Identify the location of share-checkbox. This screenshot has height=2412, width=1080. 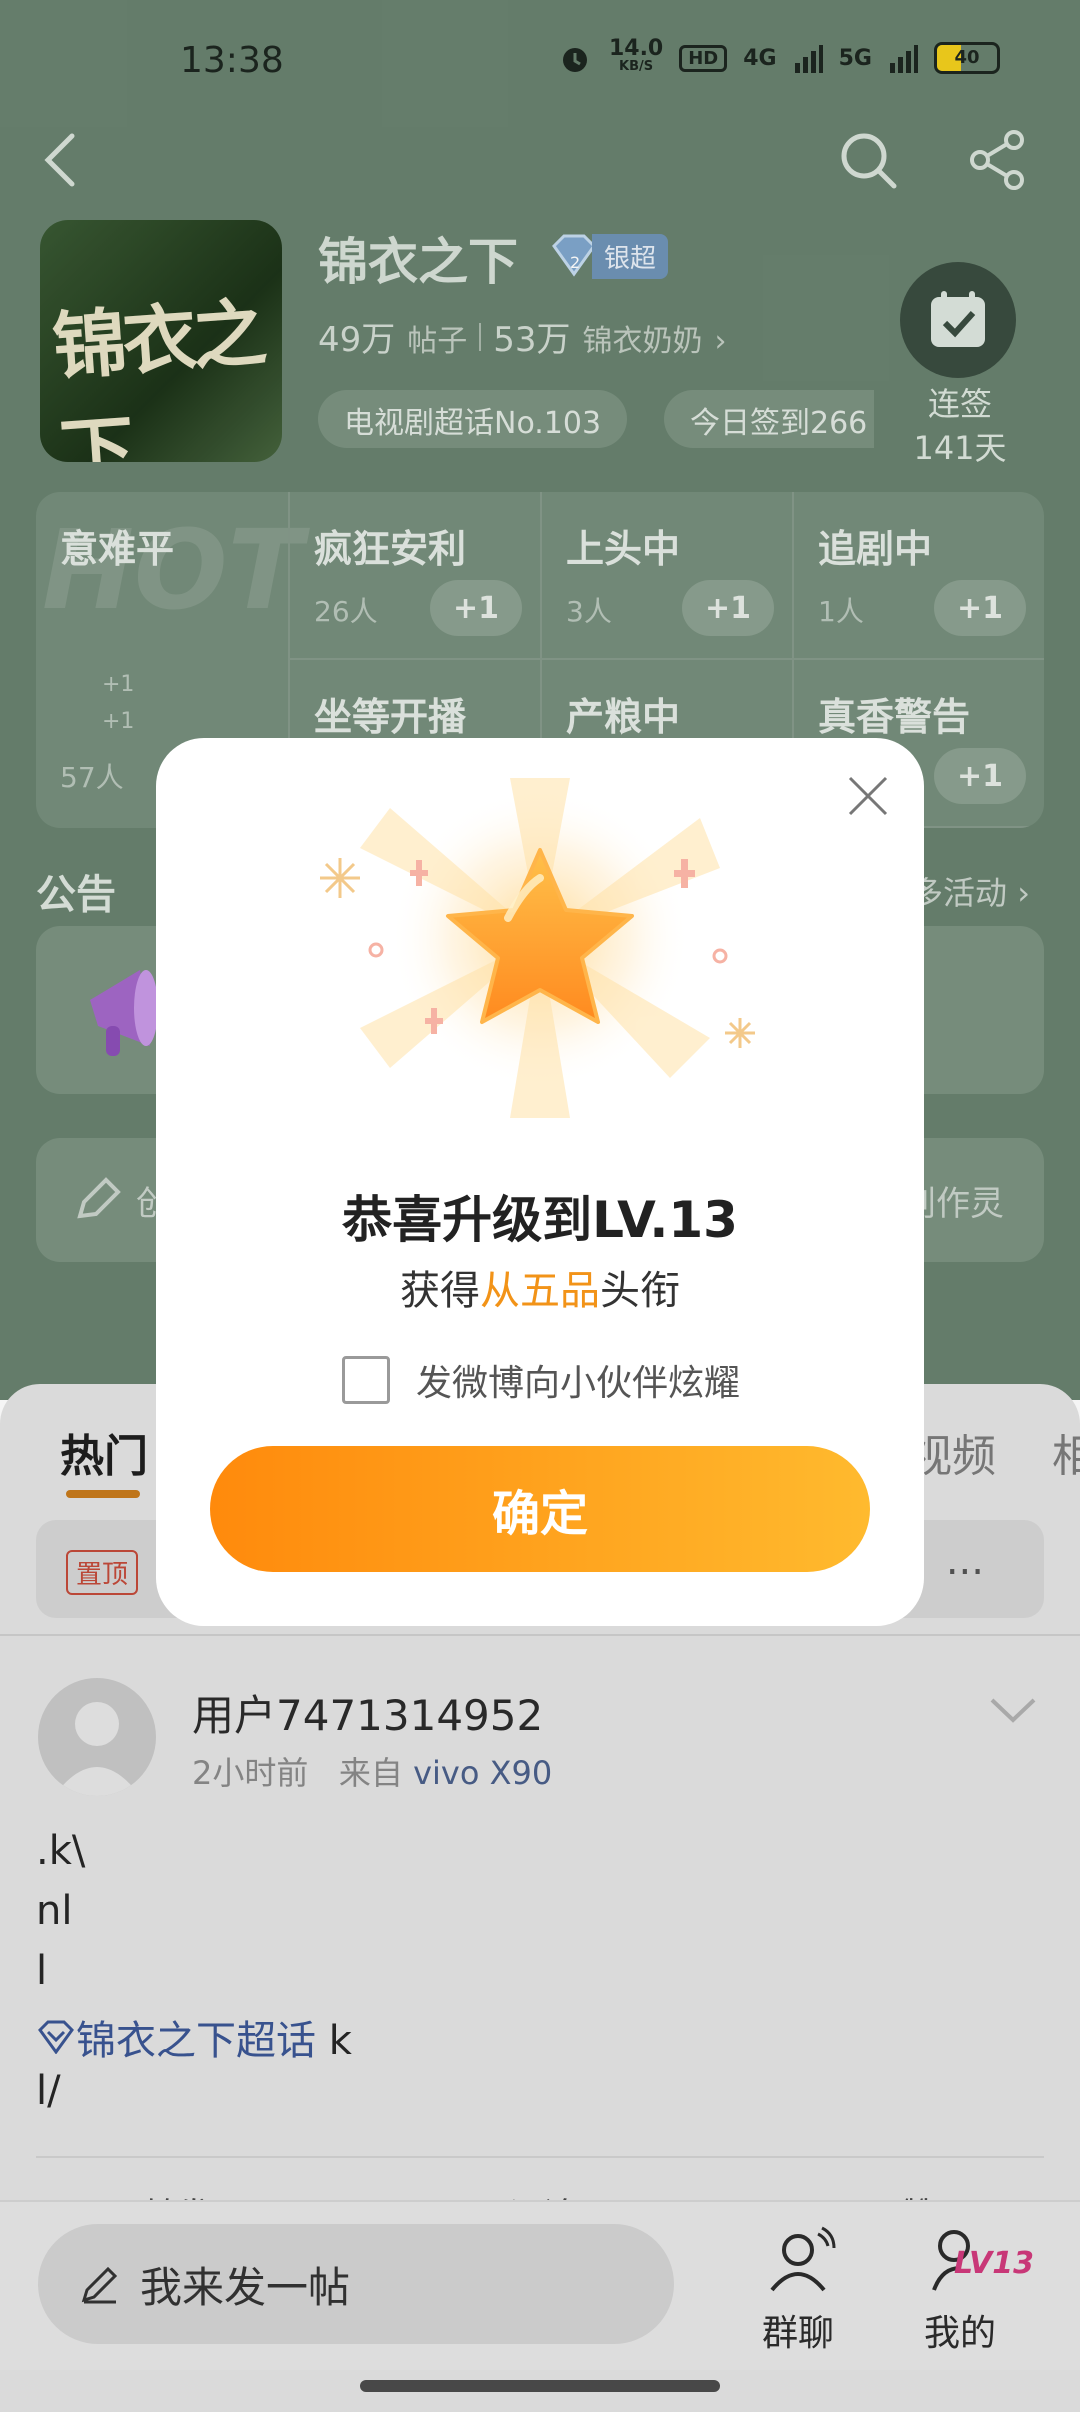
(366, 1380).